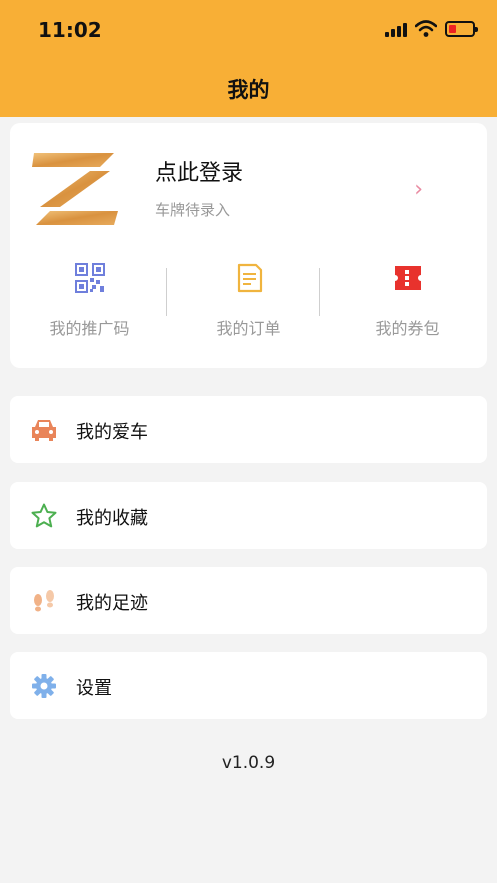 The width and height of the screenshot is (497, 883). I want to click on favorites-label: 我的收藏, so click(112, 518).